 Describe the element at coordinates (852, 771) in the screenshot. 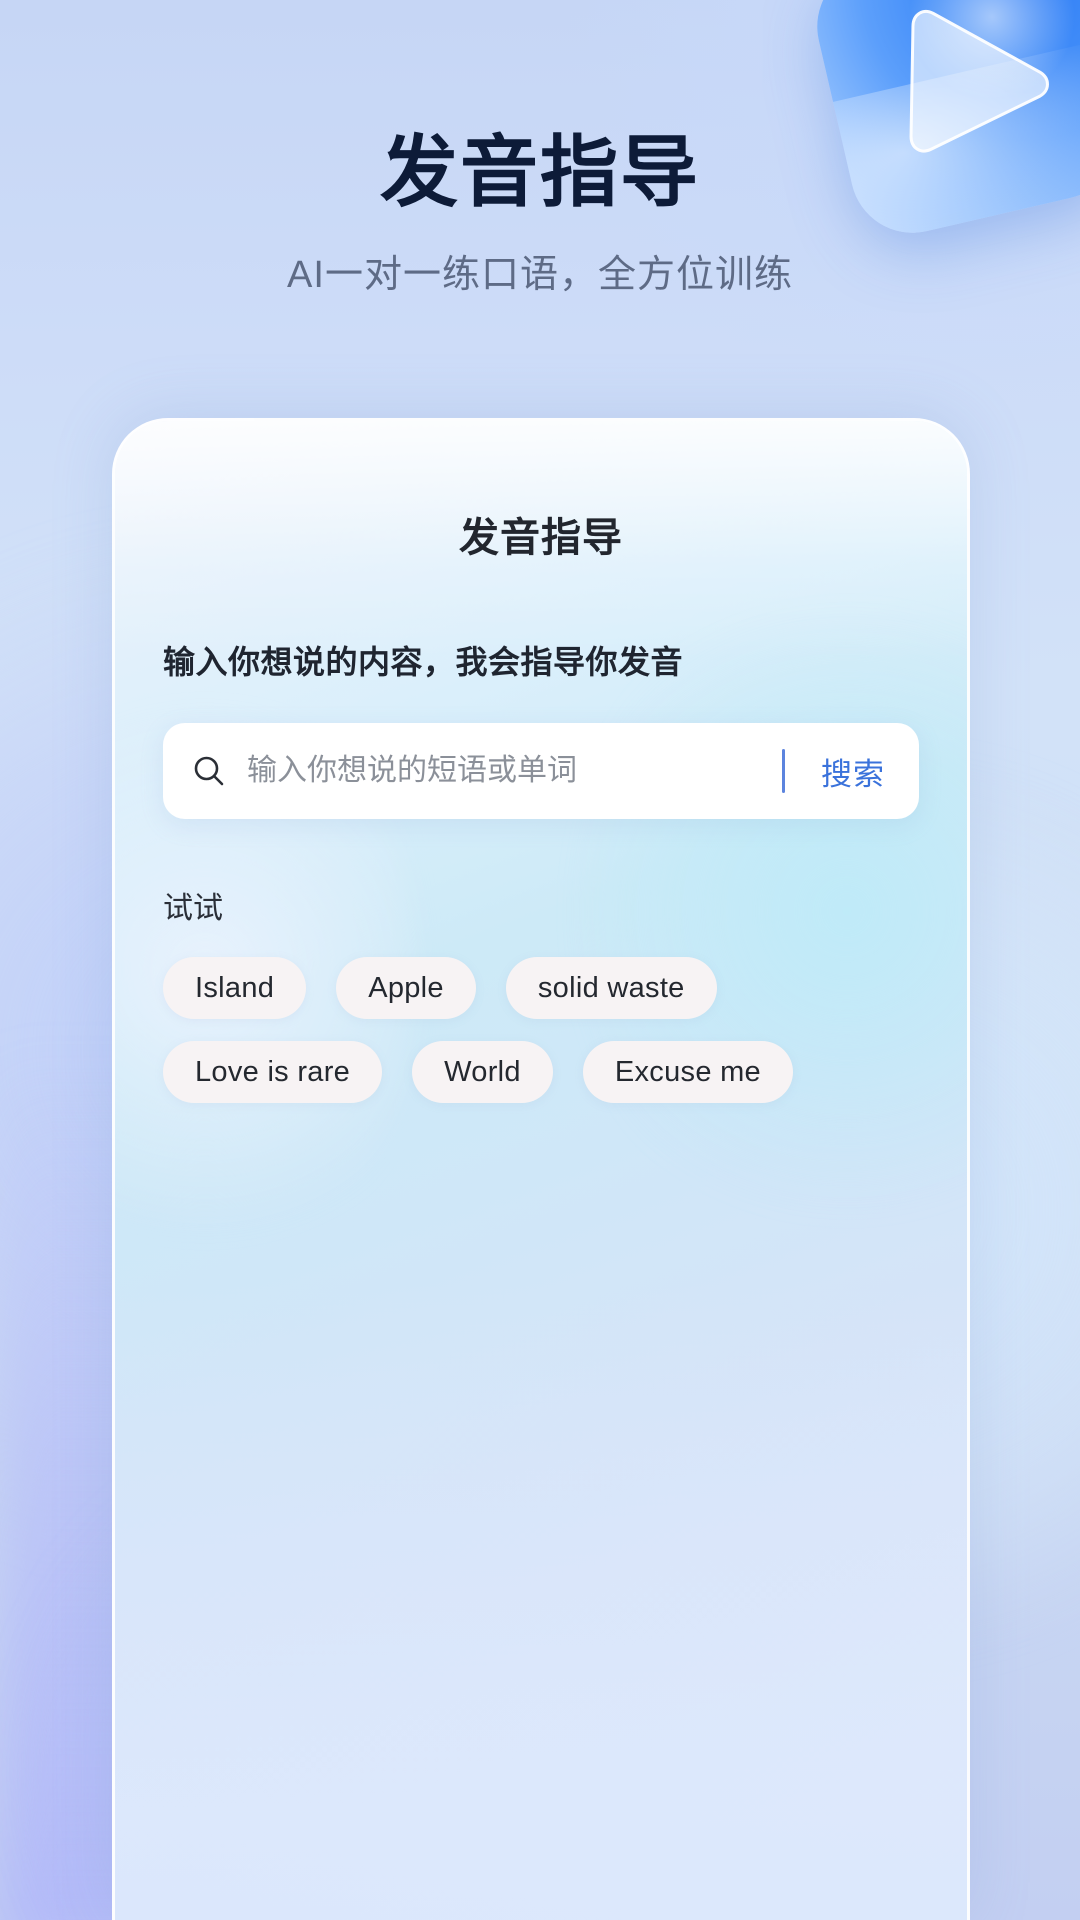

I see `search-button: 搜索` at that location.